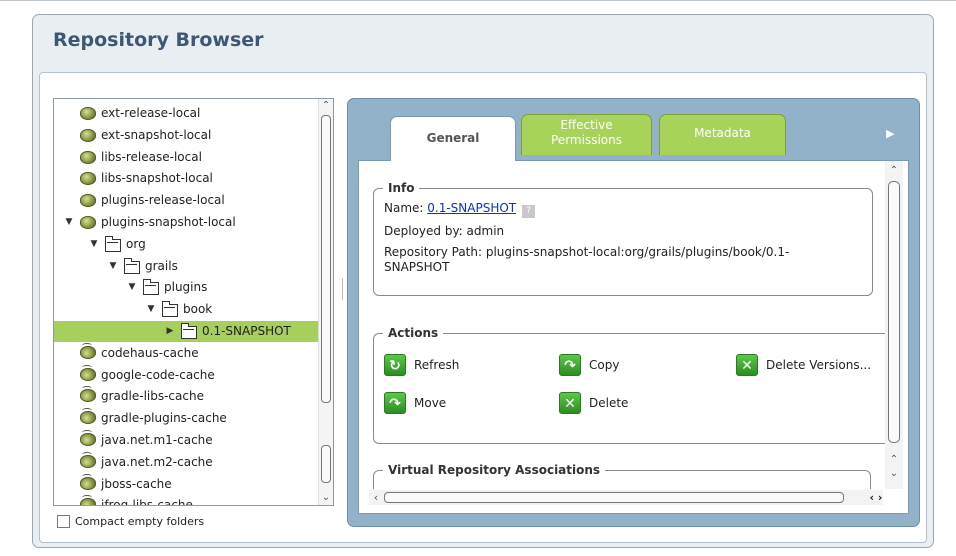  Describe the element at coordinates (614, 497) in the screenshot. I see `details-hscroll-thumb` at that location.